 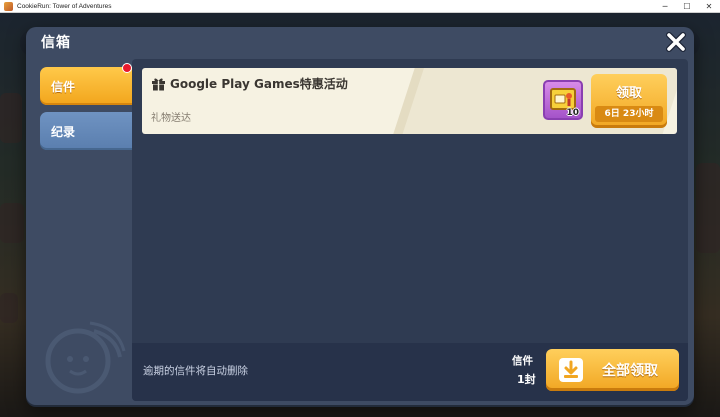 I want to click on mail-count-value: 1封, so click(x=526, y=379).